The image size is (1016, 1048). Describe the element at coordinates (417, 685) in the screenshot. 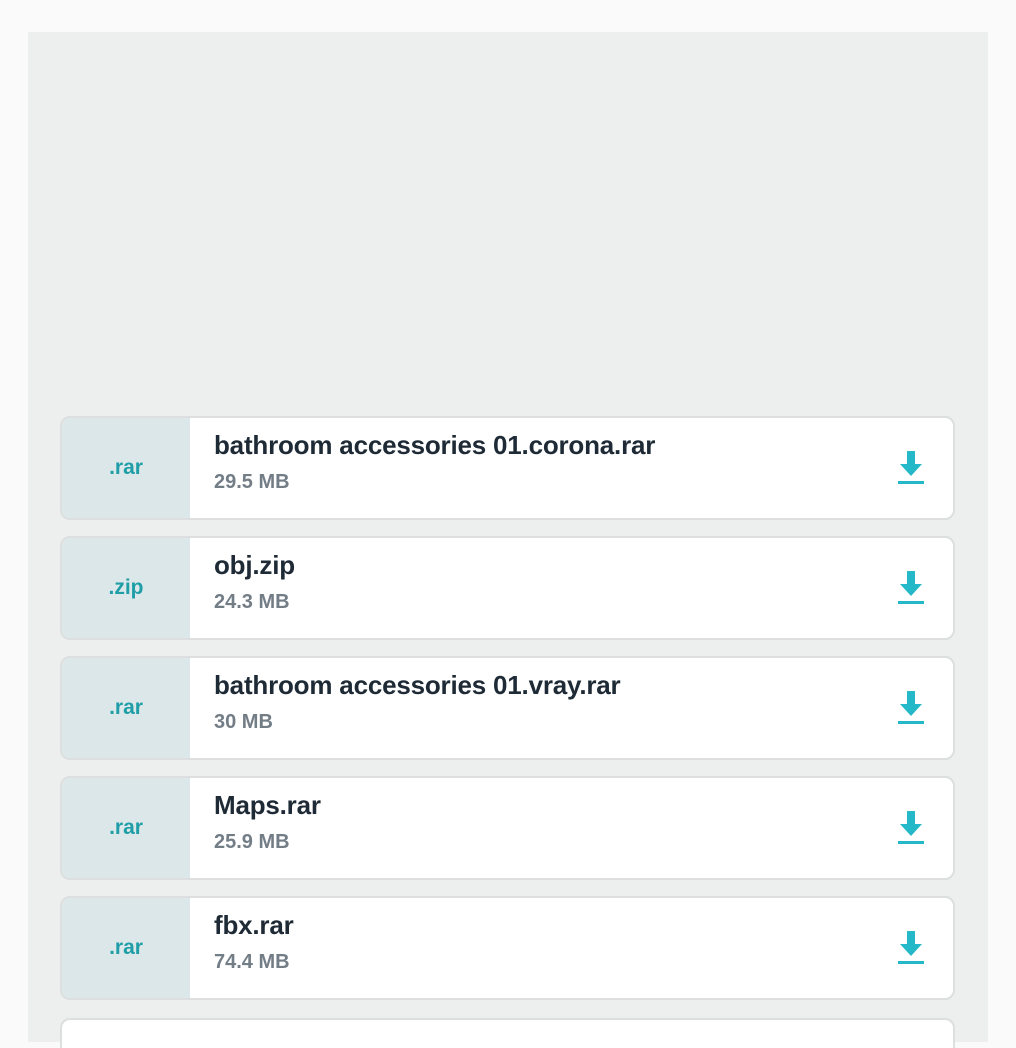

I see `file-name: bathroom accessories 01.vray.rar` at that location.